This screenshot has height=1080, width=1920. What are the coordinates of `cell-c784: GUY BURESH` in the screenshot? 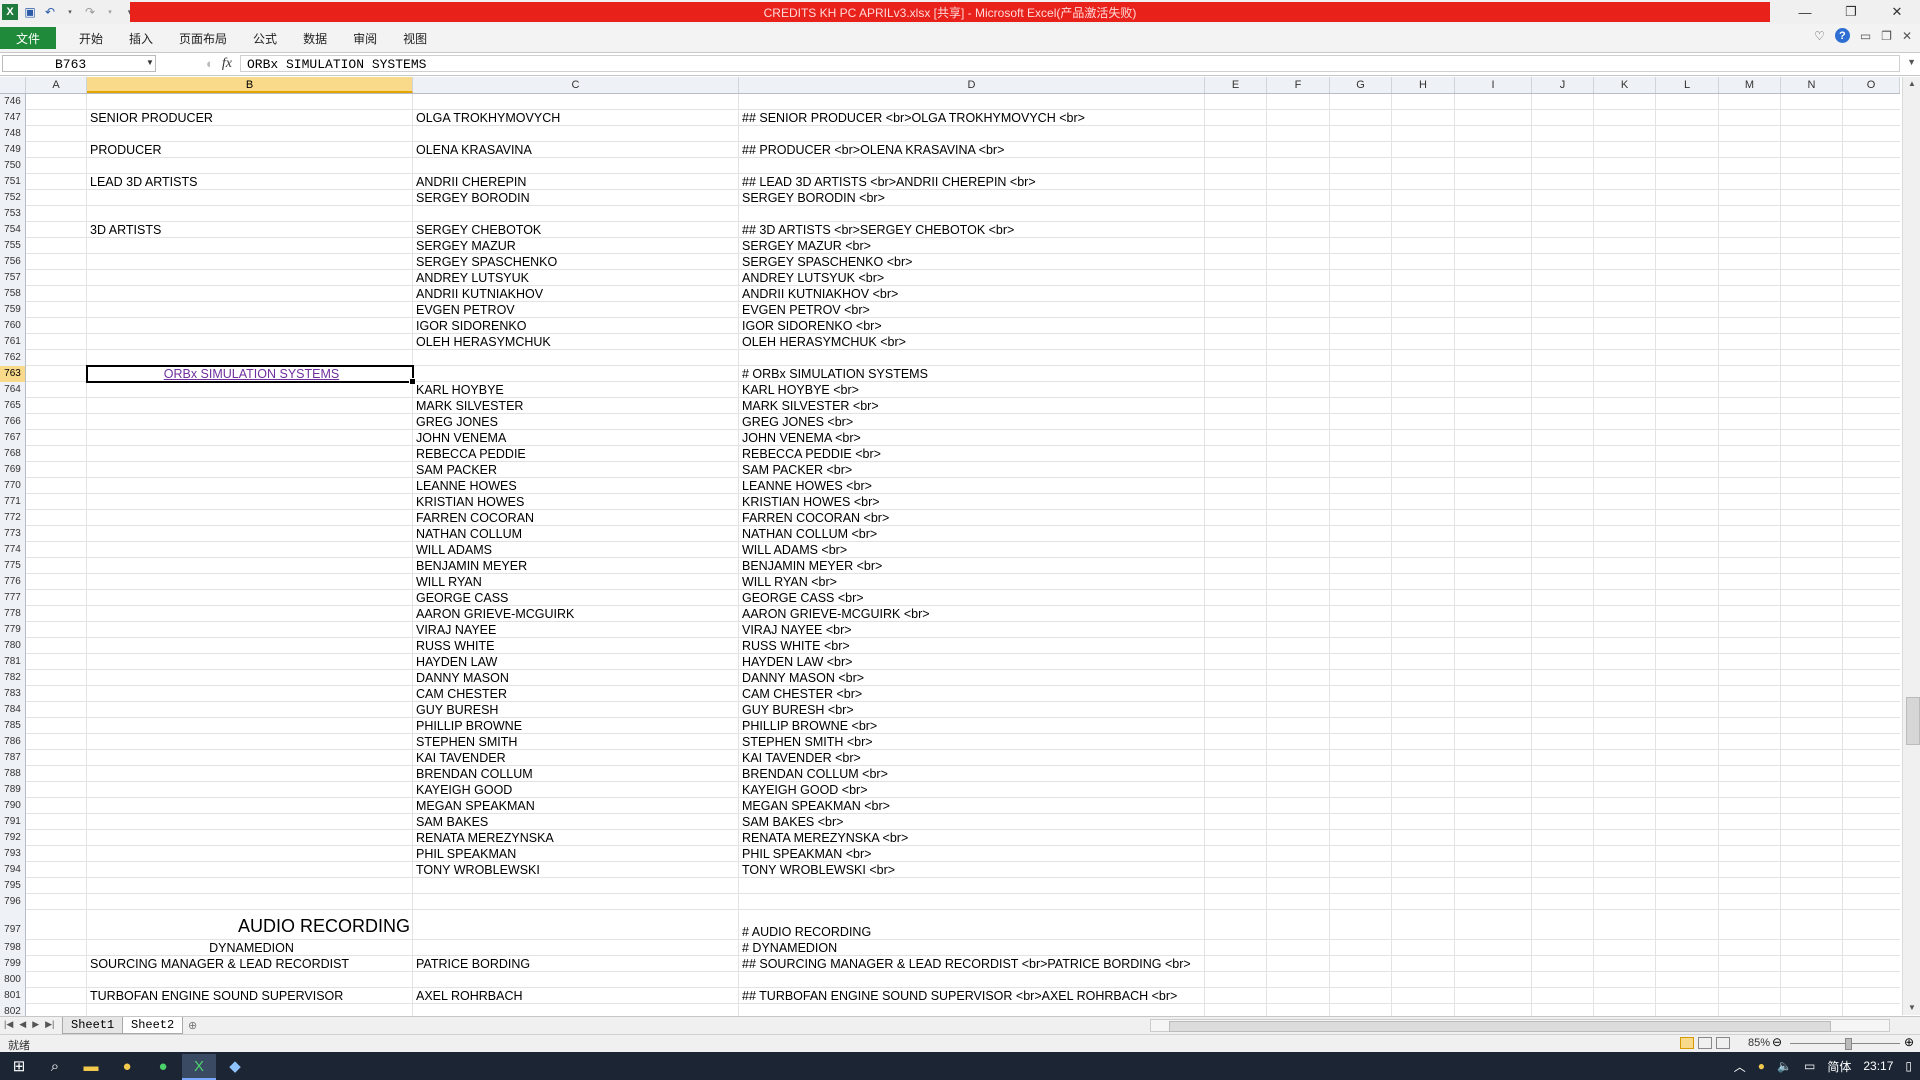 It's located at (455, 710).